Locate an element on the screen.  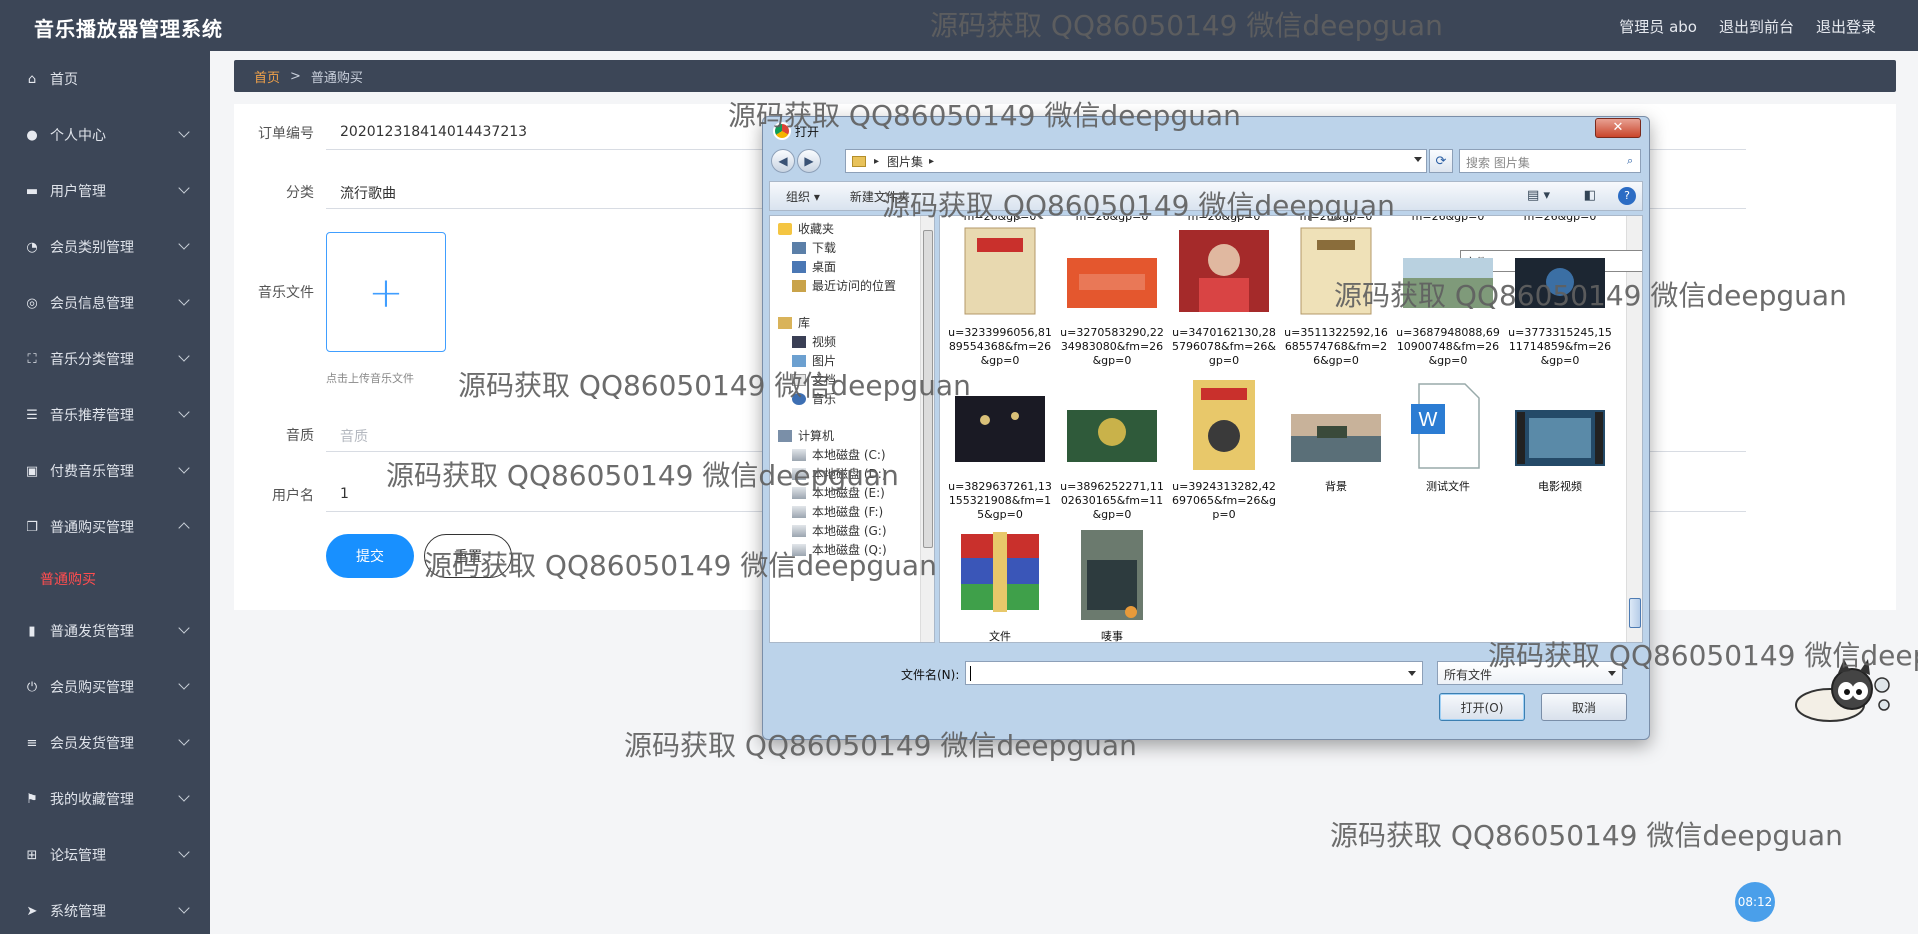
filename-dropdown-icon is located at coordinates (1412, 673).